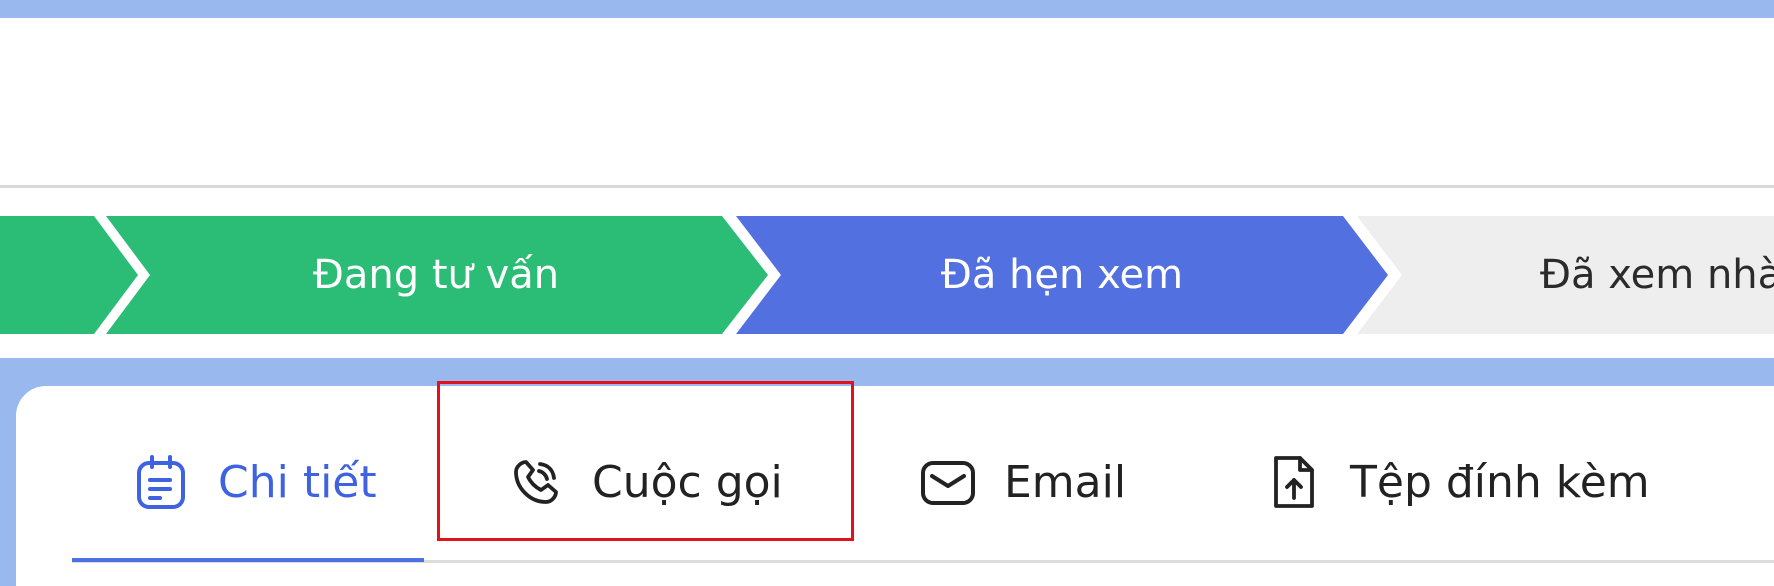 The height and width of the screenshot is (586, 1774). I want to click on tab-email-label: Email, so click(1065, 482).